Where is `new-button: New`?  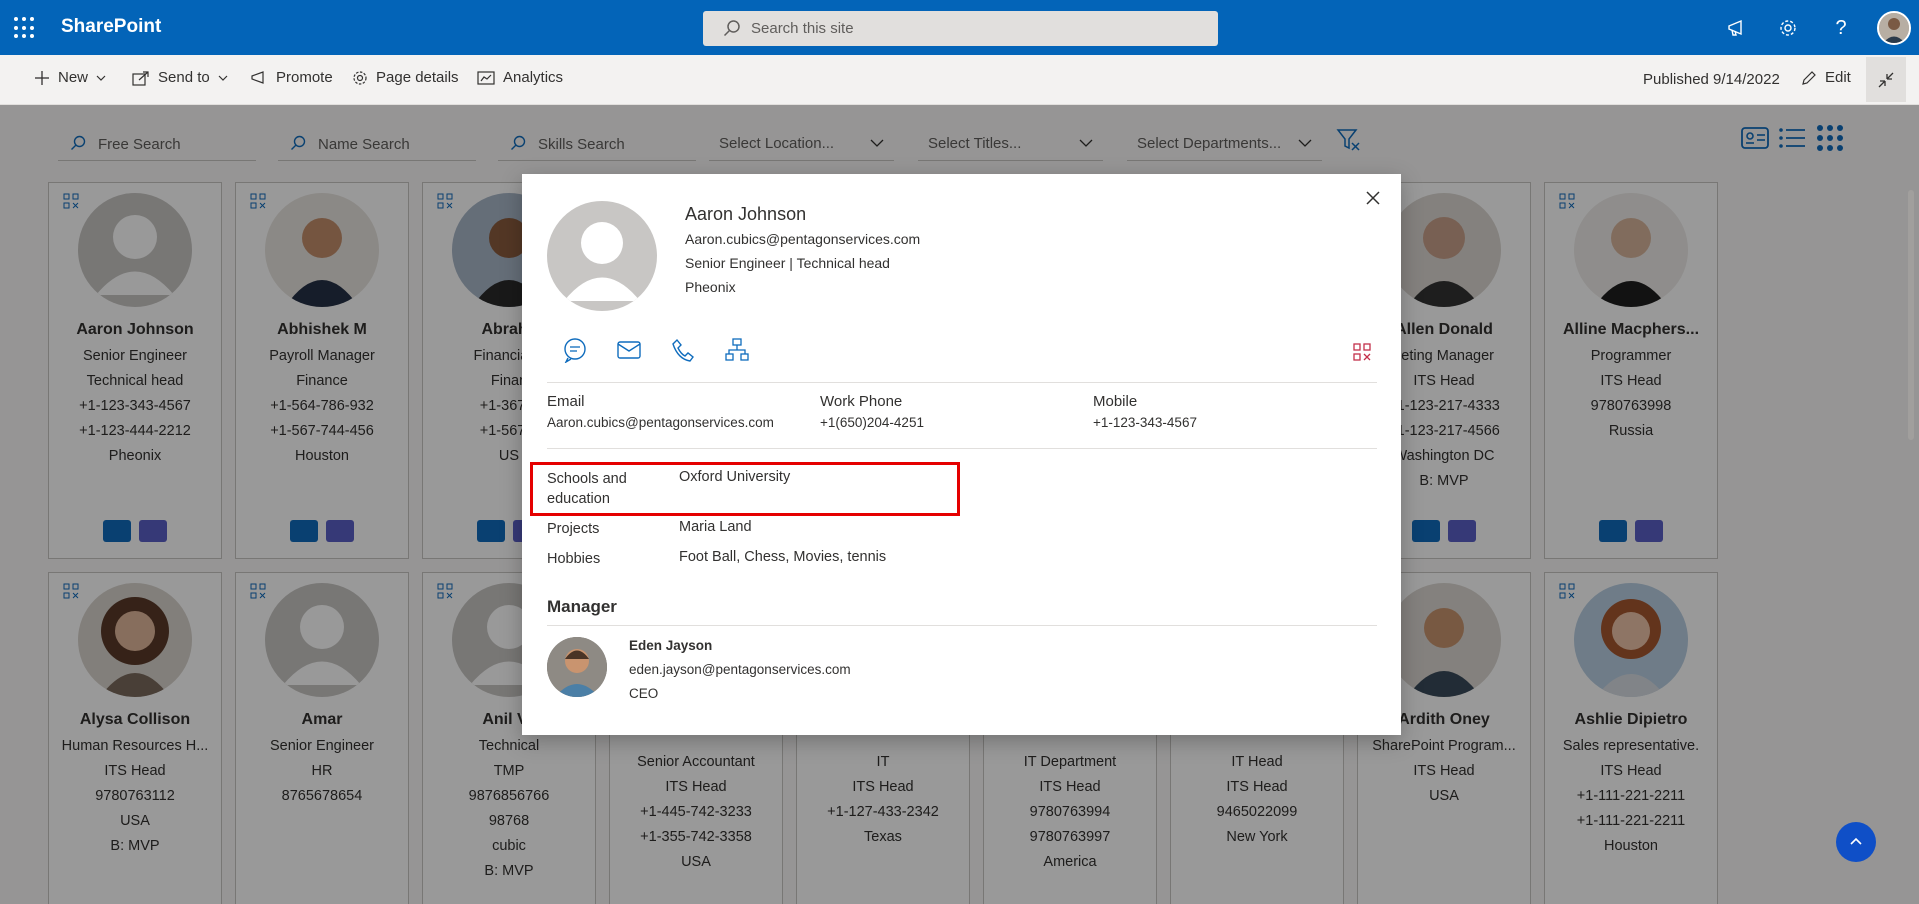 new-button: New is located at coordinates (70, 77).